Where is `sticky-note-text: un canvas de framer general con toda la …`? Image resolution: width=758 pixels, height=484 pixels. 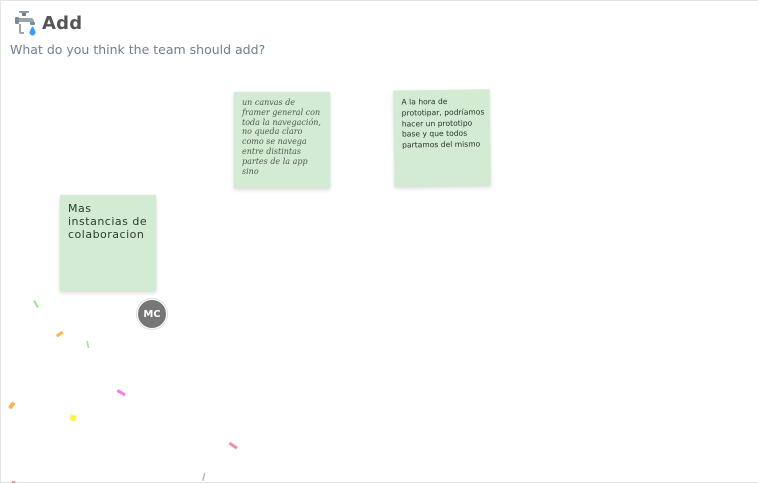 sticky-note-text: un canvas de framer general con toda la … is located at coordinates (281, 137).